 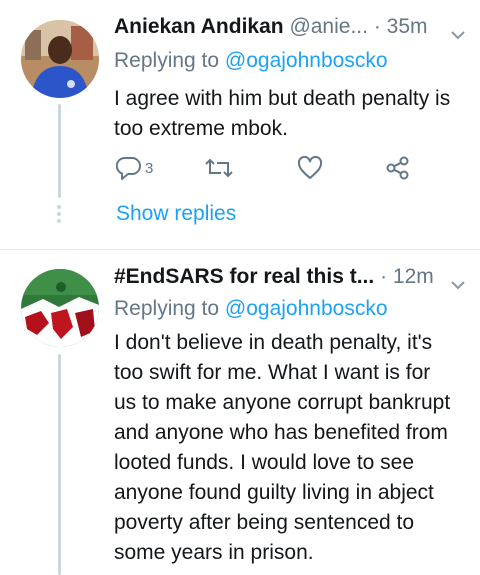 I want to click on retweet-button, so click(x=219, y=168).